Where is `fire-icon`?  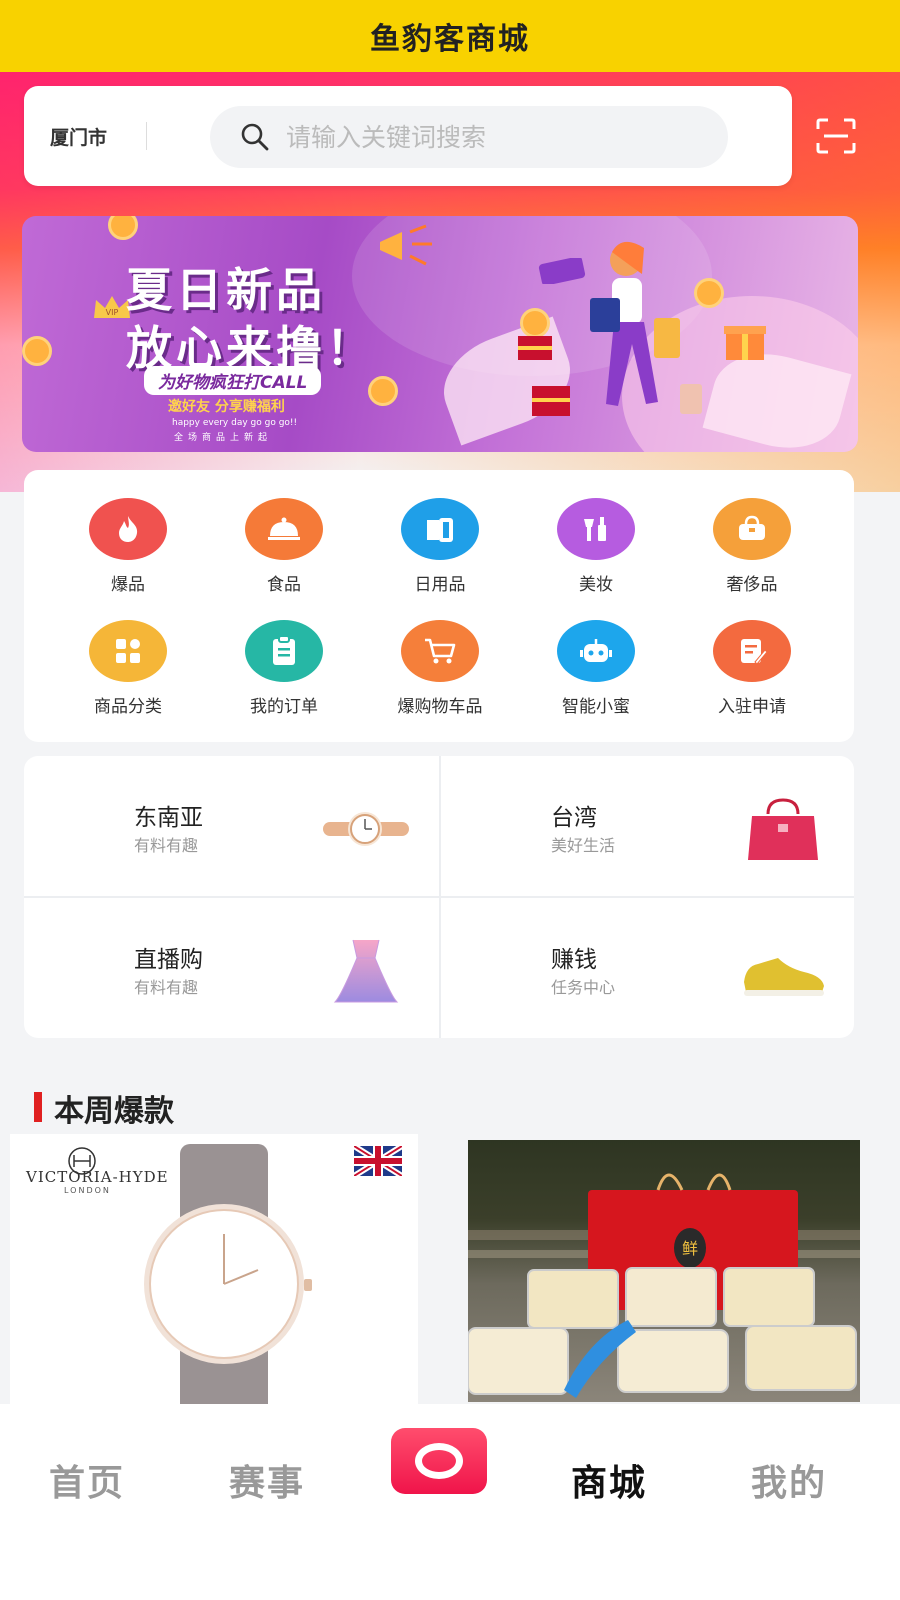 fire-icon is located at coordinates (128, 529).